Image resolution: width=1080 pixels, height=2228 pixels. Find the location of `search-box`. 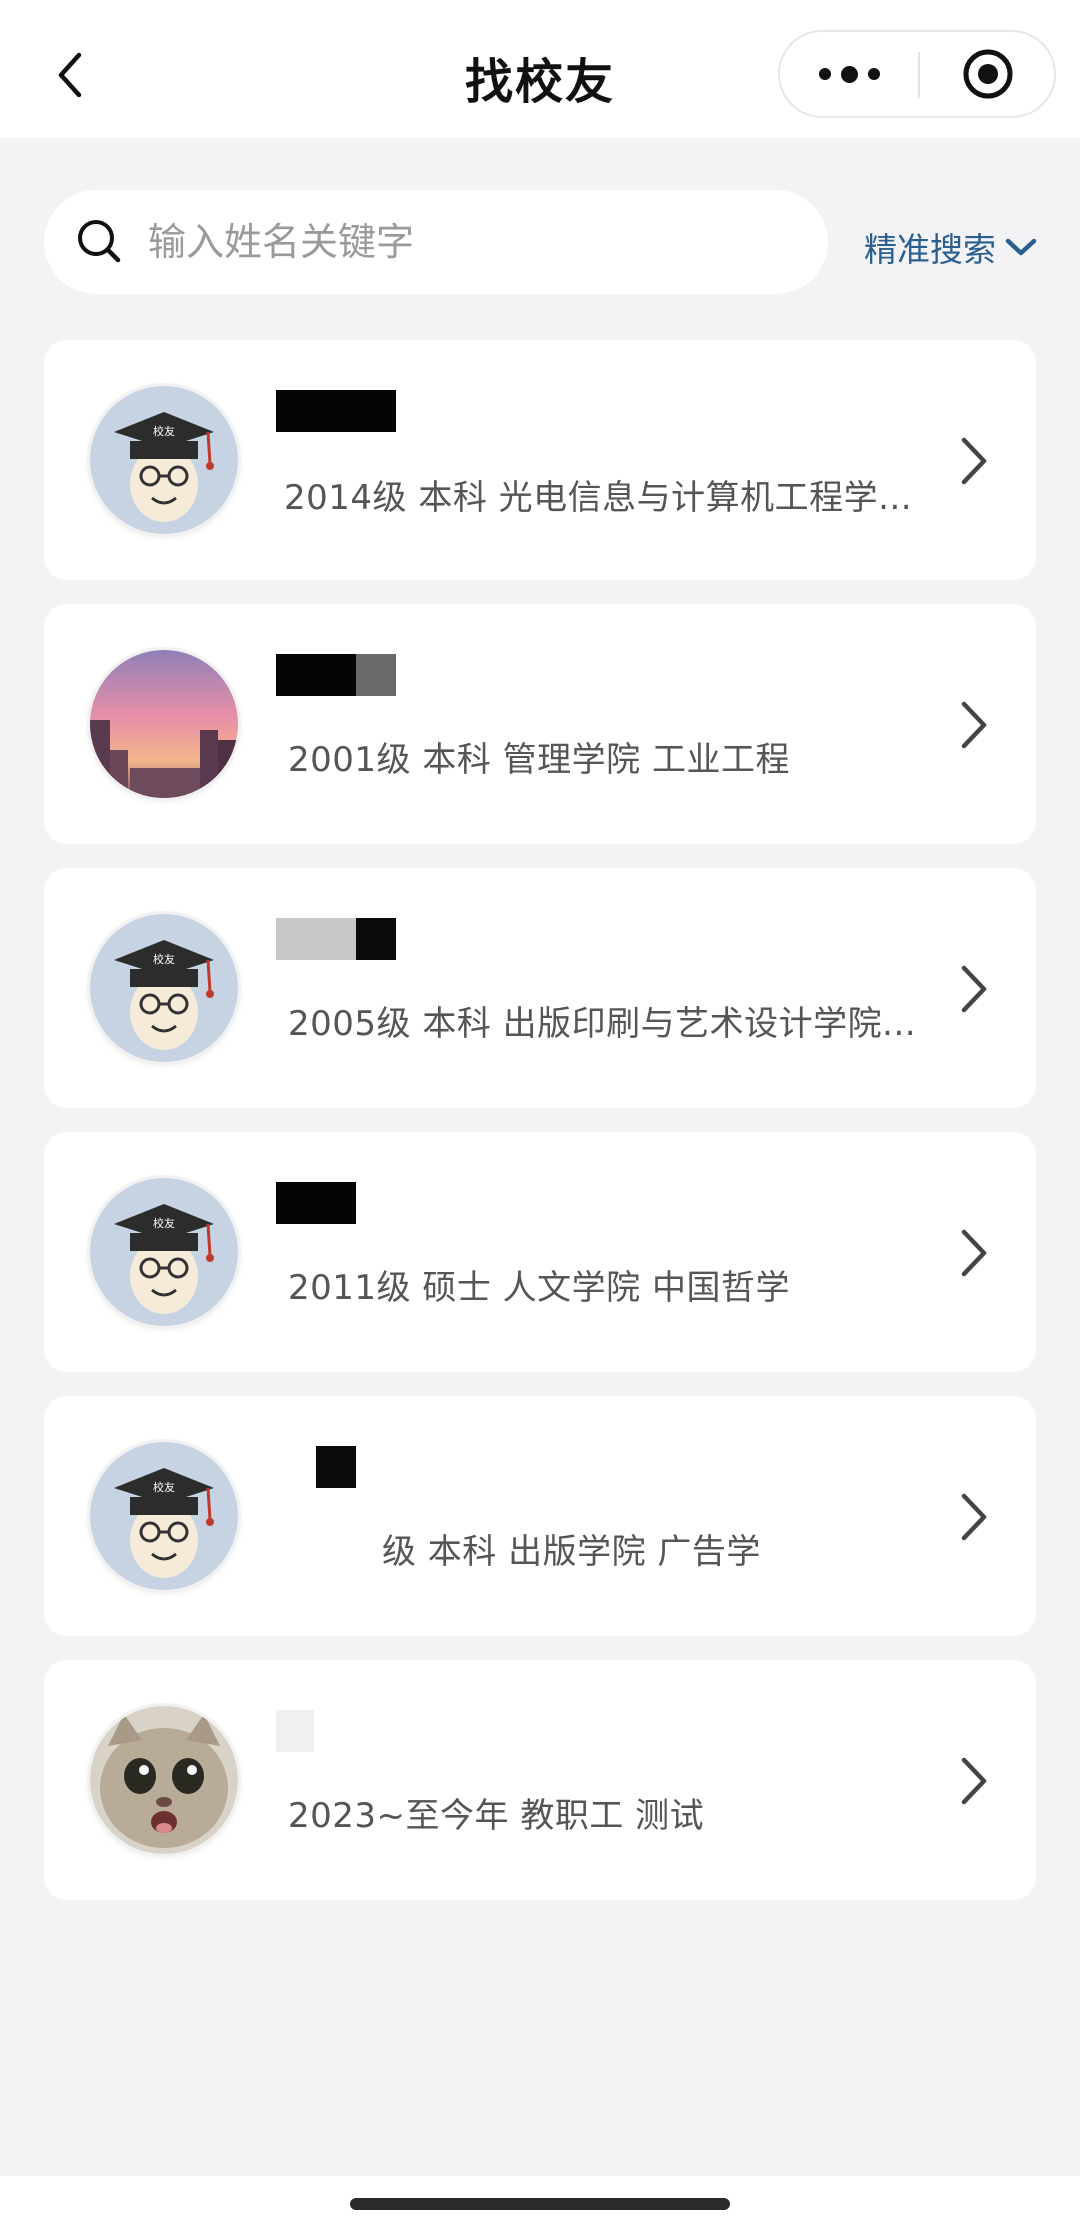

search-box is located at coordinates (436, 242).